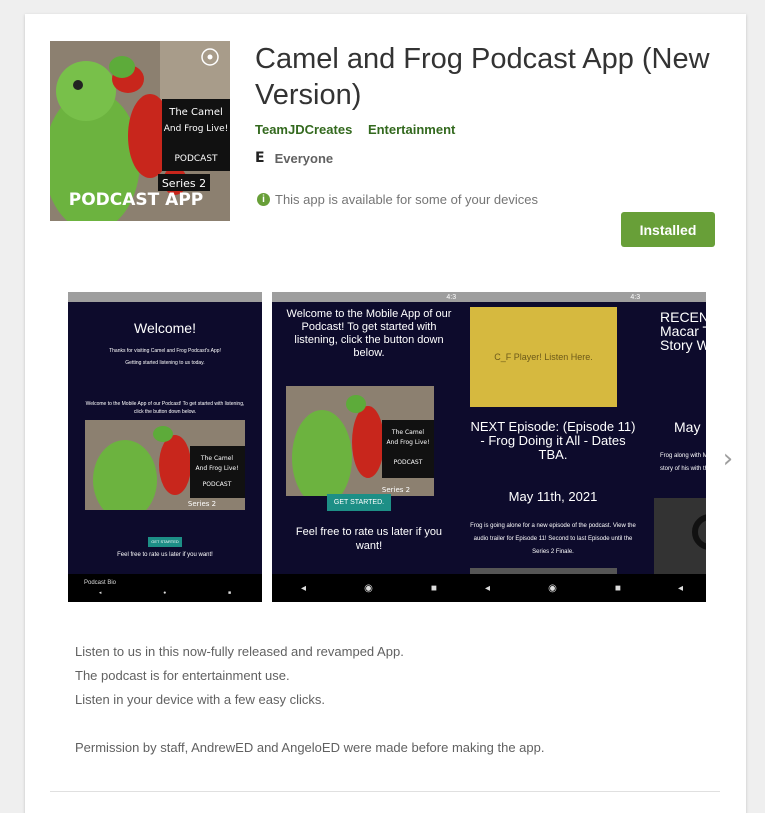 This screenshot has width=765, height=813. Describe the element at coordinates (411, 129) in the screenshot. I see `category-link: Entertainment` at that location.